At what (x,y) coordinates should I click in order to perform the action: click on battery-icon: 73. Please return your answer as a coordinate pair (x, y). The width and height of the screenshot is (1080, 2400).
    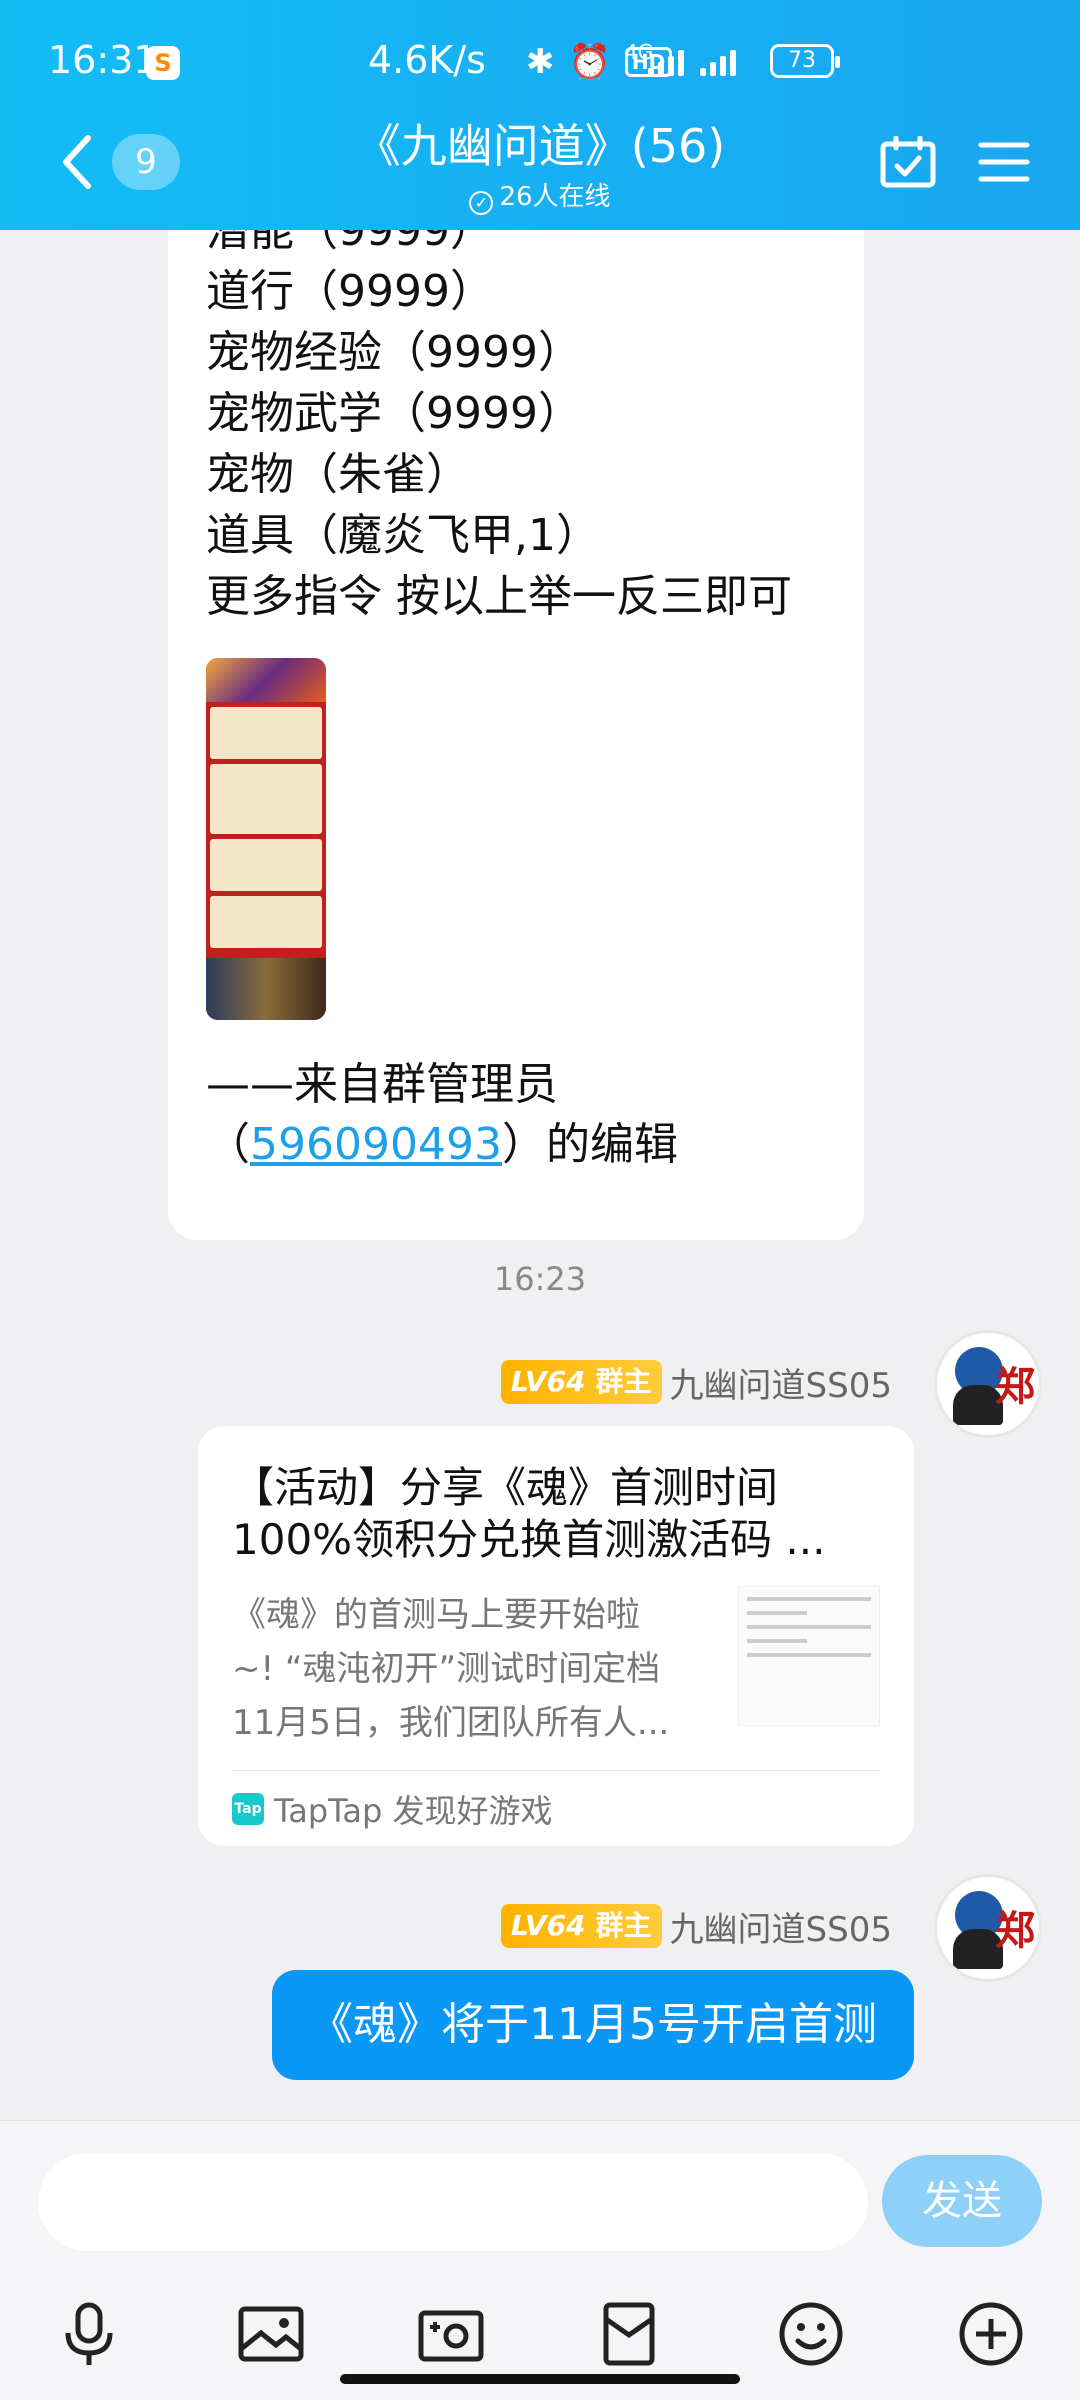
    Looking at the image, I should click on (805, 61).